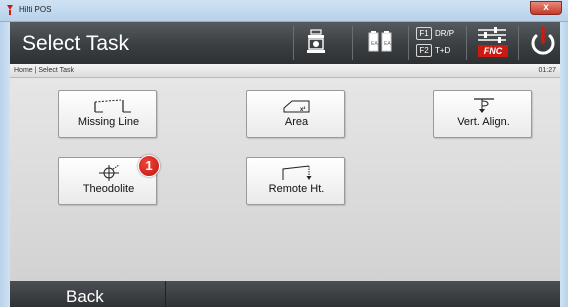 This screenshot has height=307, width=568. What do you see at coordinates (424, 33) in the screenshot?
I see `f1-key: F1` at bounding box center [424, 33].